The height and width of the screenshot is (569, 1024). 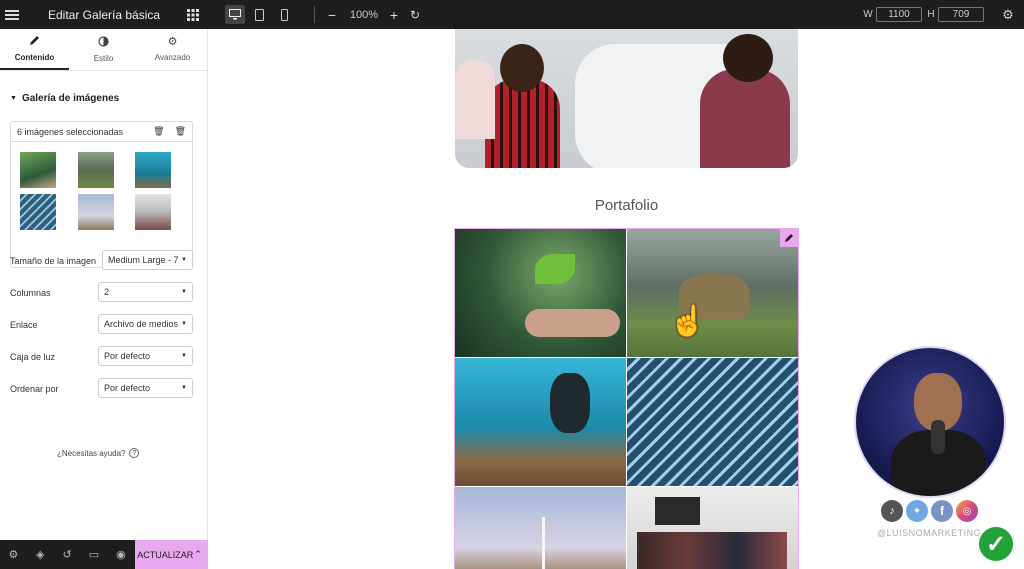 What do you see at coordinates (522, 123) in the screenshot?
I see `person-plaid` at bounding box center [522, 123].